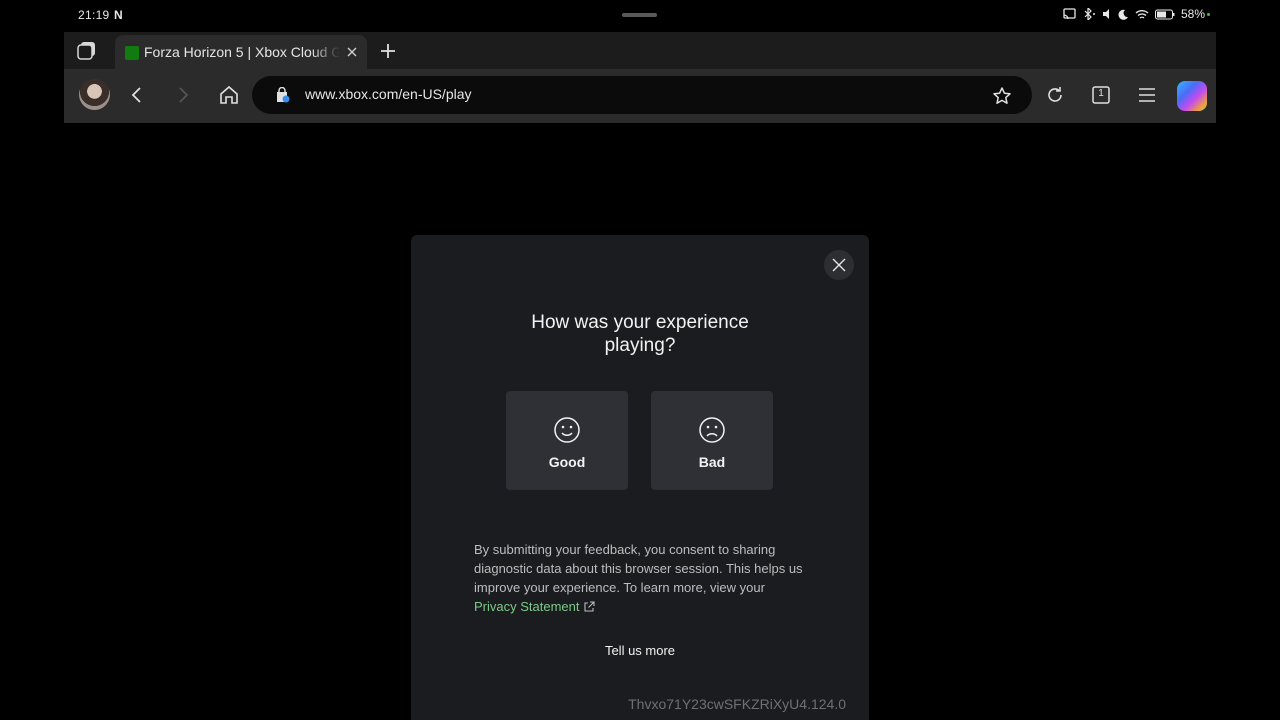 Image resolution: width=1280 pixels, height=720 pixels. I want to click on close-icon, so click(839, 265).